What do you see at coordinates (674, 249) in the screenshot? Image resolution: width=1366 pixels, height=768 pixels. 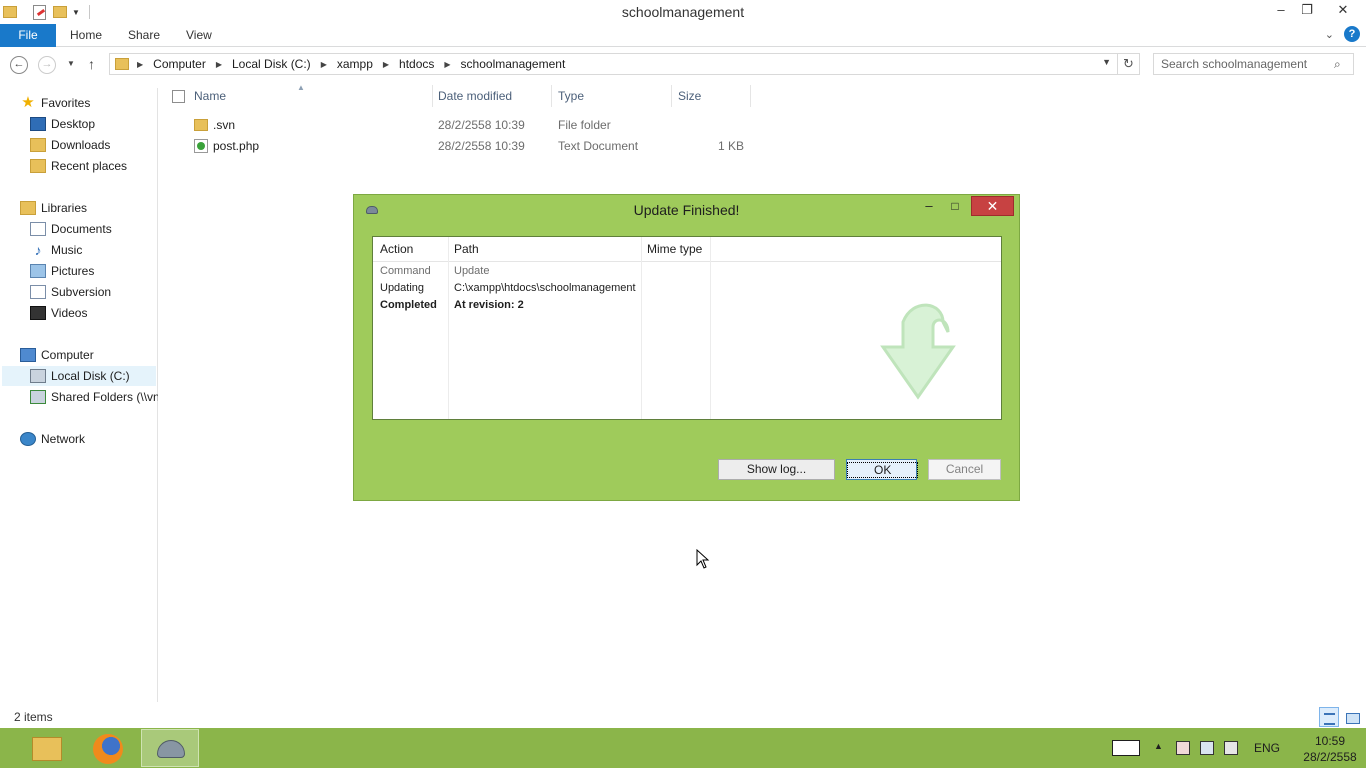 I see `list-header-mime-type: Mime type` at bounding box center [674, 249].